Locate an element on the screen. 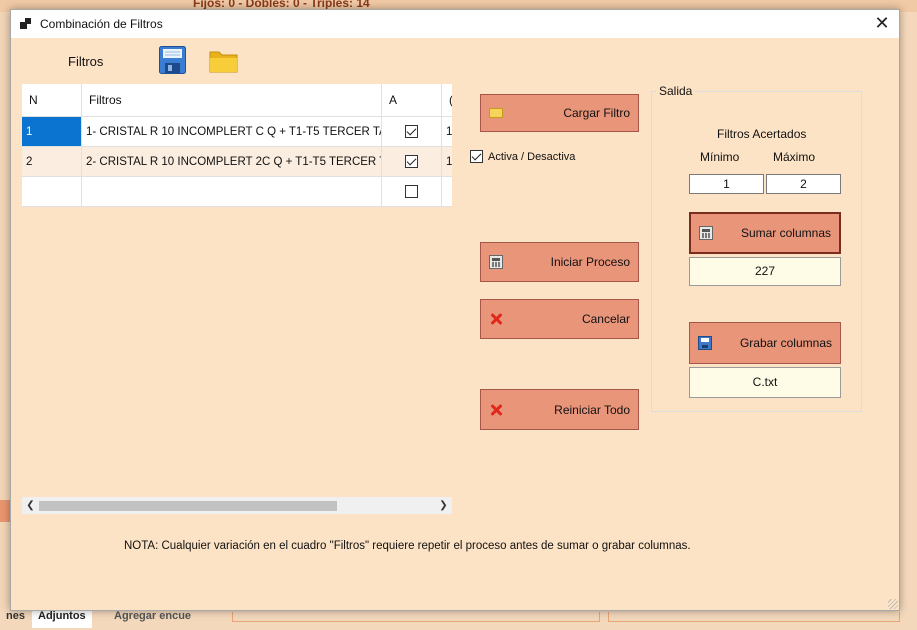 The width and height of the screenshot is (917, 630). cancelar-label: Cancelar is located at coordinates (605, 319).